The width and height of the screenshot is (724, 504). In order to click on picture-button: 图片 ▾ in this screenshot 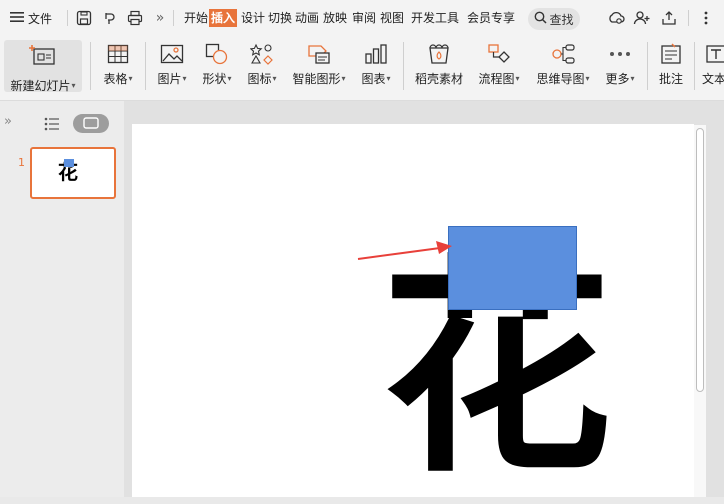, I will do `click(172, 66)`.